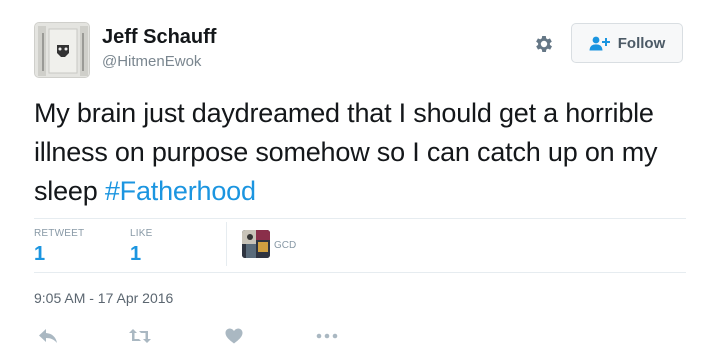 This screenshot has width=720, height=352. Describe the element at coordinates (285, 245) in the screenshot. I see `liker-name: GCD` at that location.